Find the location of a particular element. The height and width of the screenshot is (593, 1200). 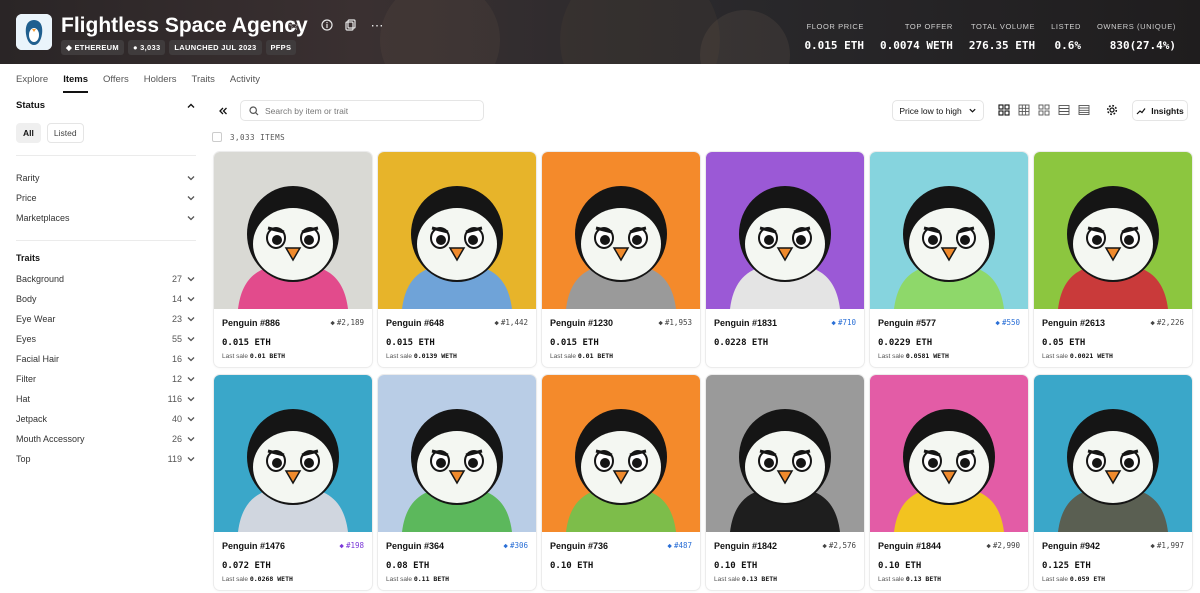

nft-name: Penguin #648 is located at coordinates (415, 323).